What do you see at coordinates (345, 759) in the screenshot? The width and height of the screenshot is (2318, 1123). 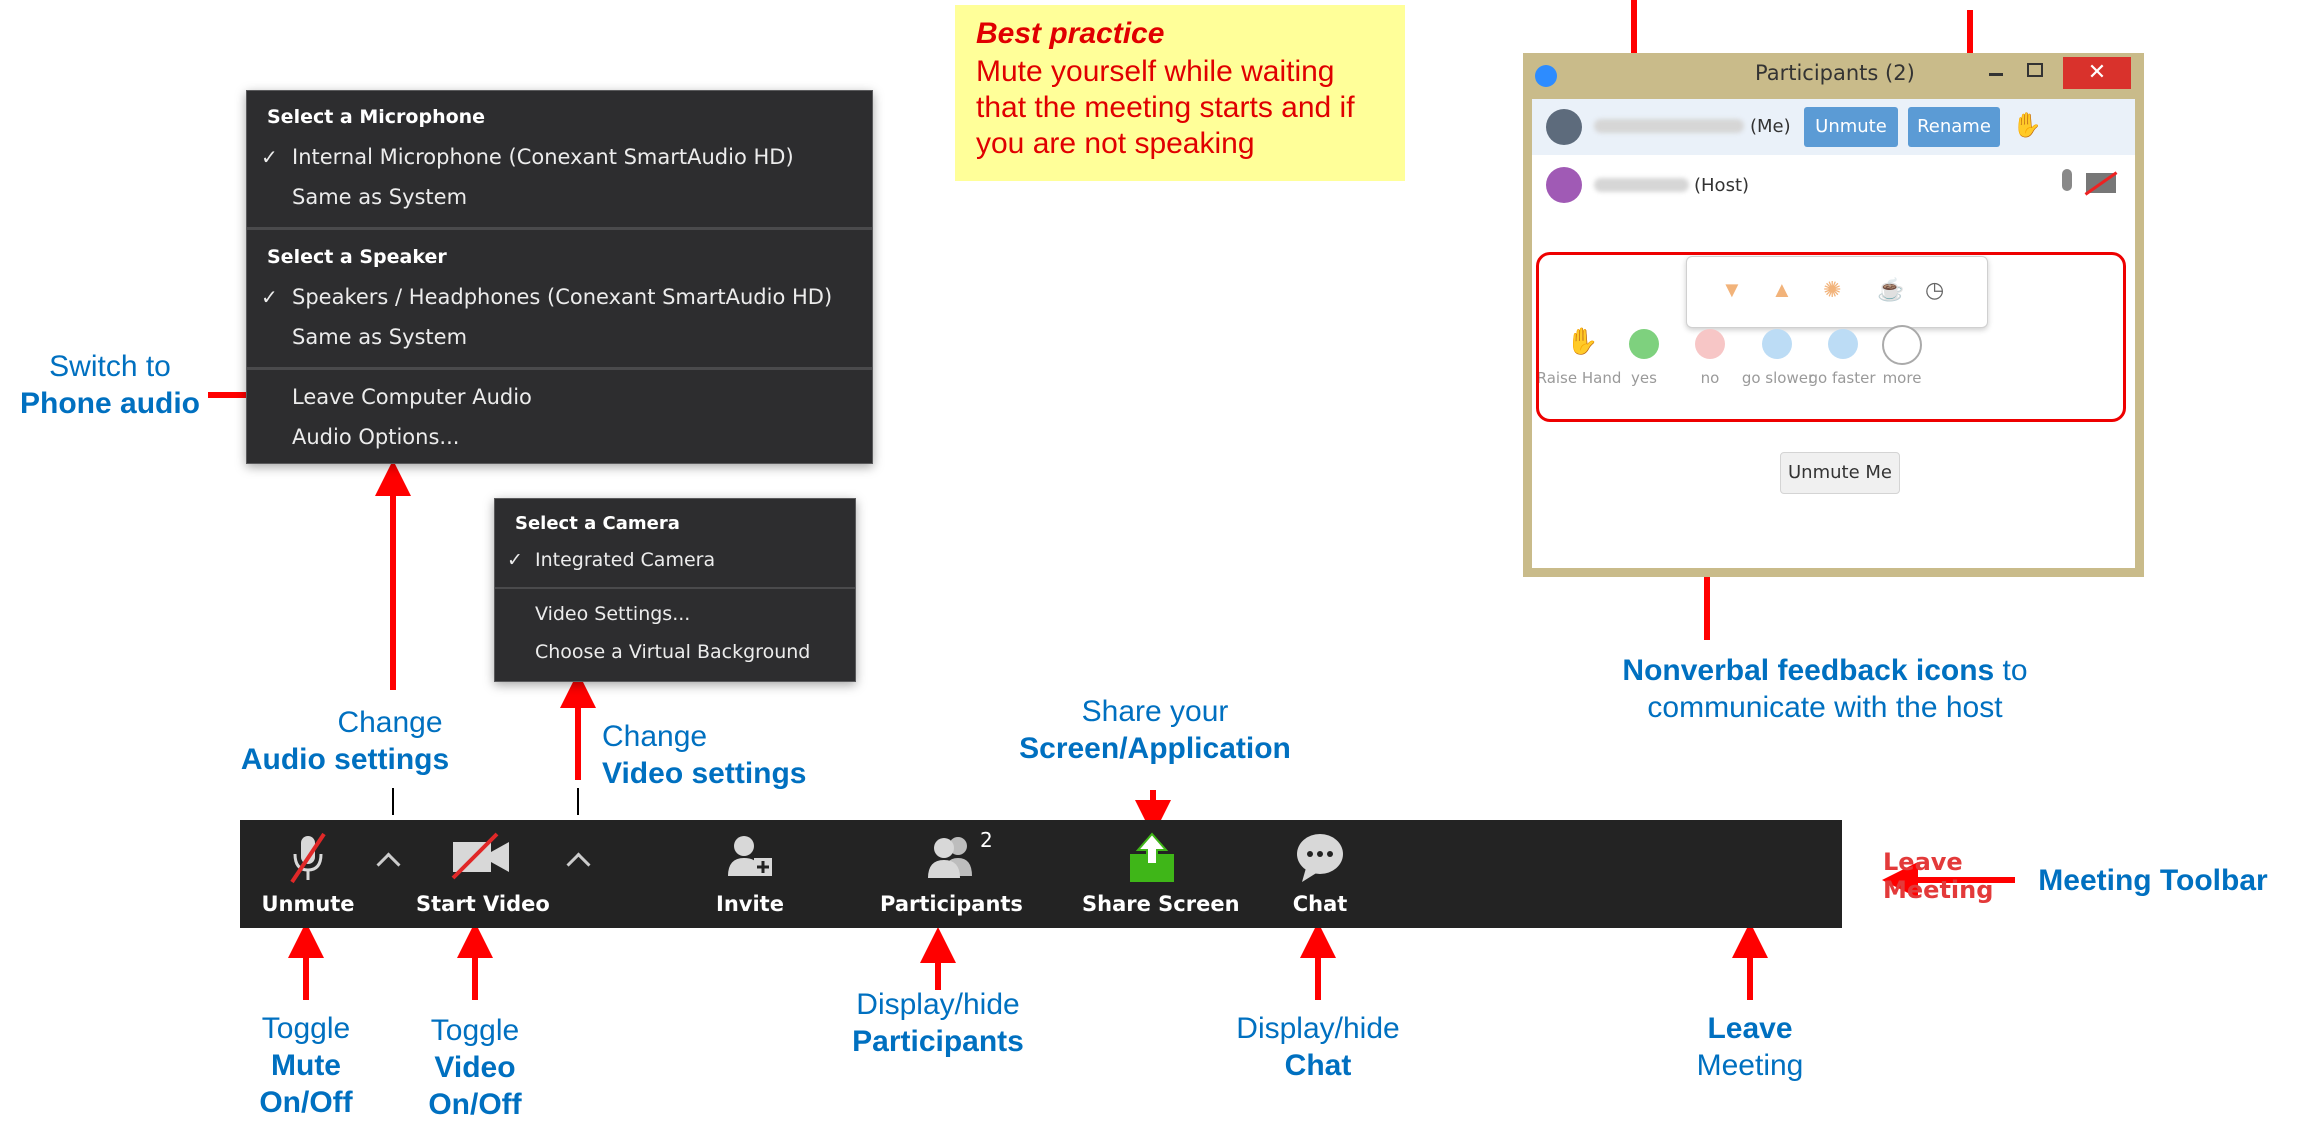 I see `annotation-text-bold: Audio settings` at bounding box center [345, 759].